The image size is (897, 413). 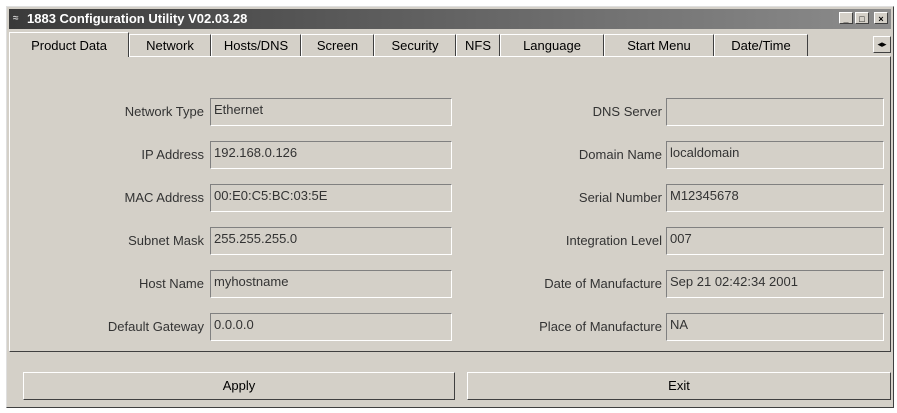 I want to click on serial-number-field: M12345678, so click(x=775, y=198).